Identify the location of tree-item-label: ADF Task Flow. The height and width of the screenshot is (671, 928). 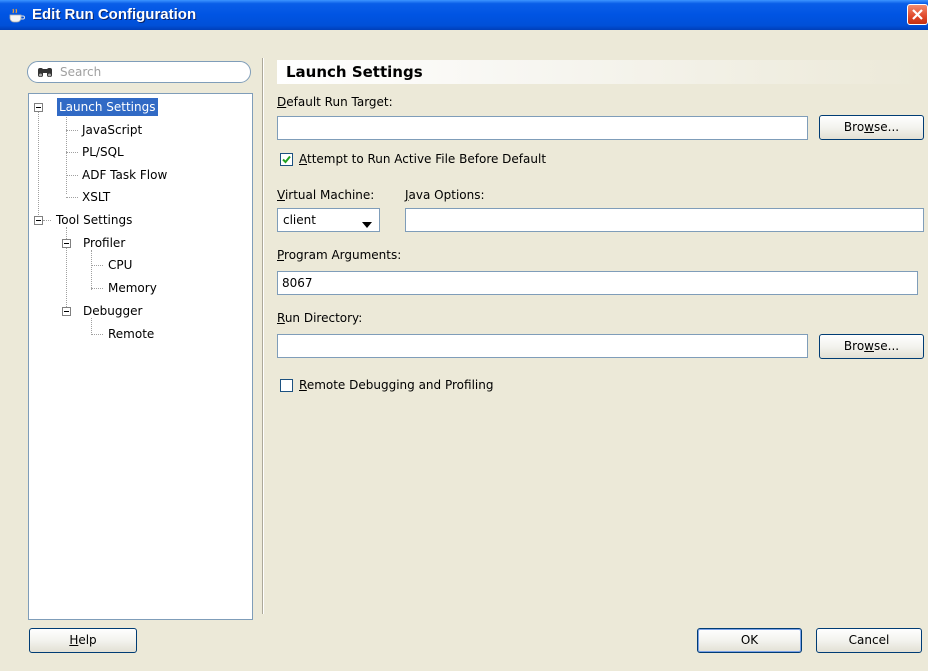
(125, 175).